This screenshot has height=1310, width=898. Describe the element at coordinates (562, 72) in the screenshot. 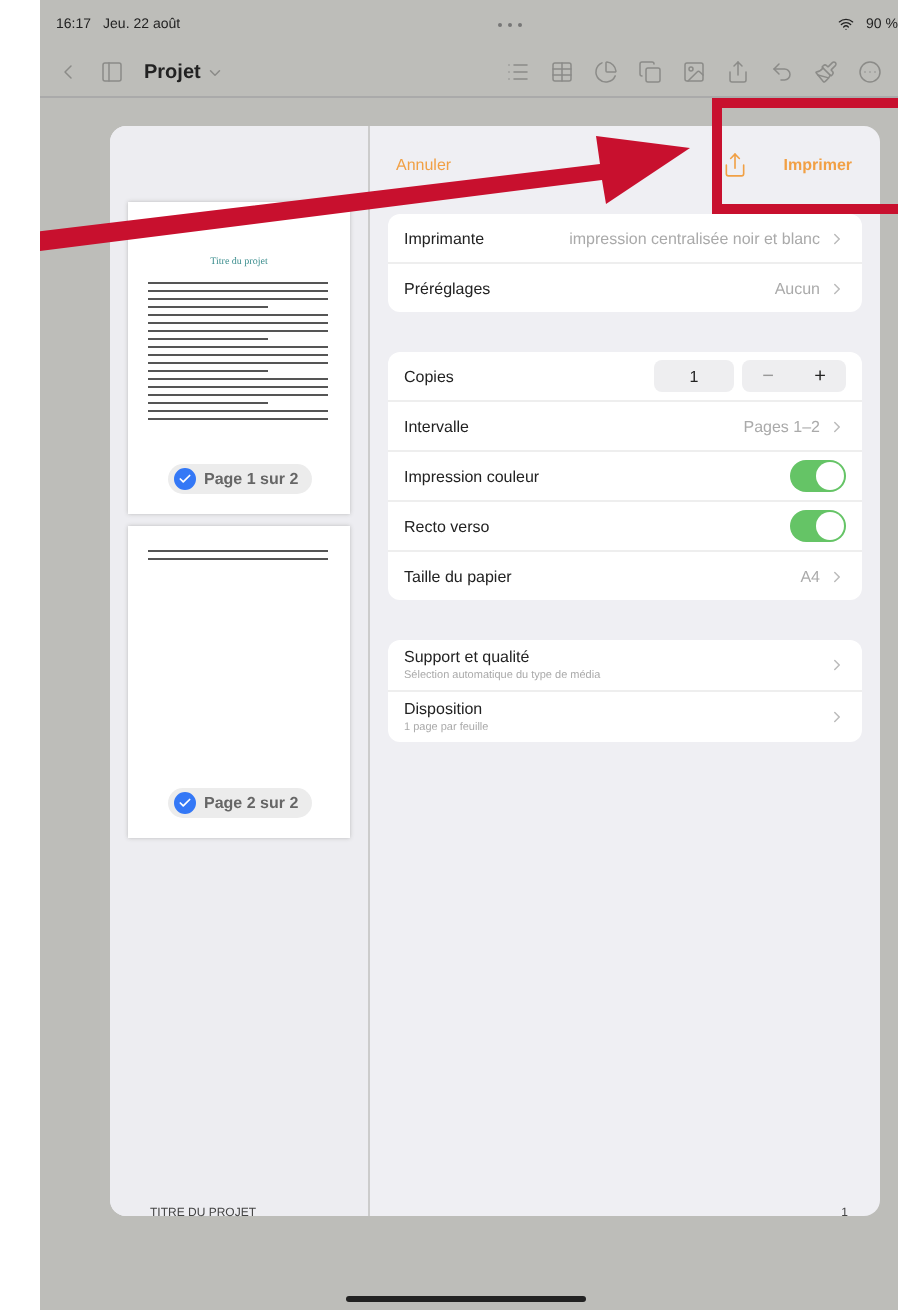

I see `table-icon` at that location.